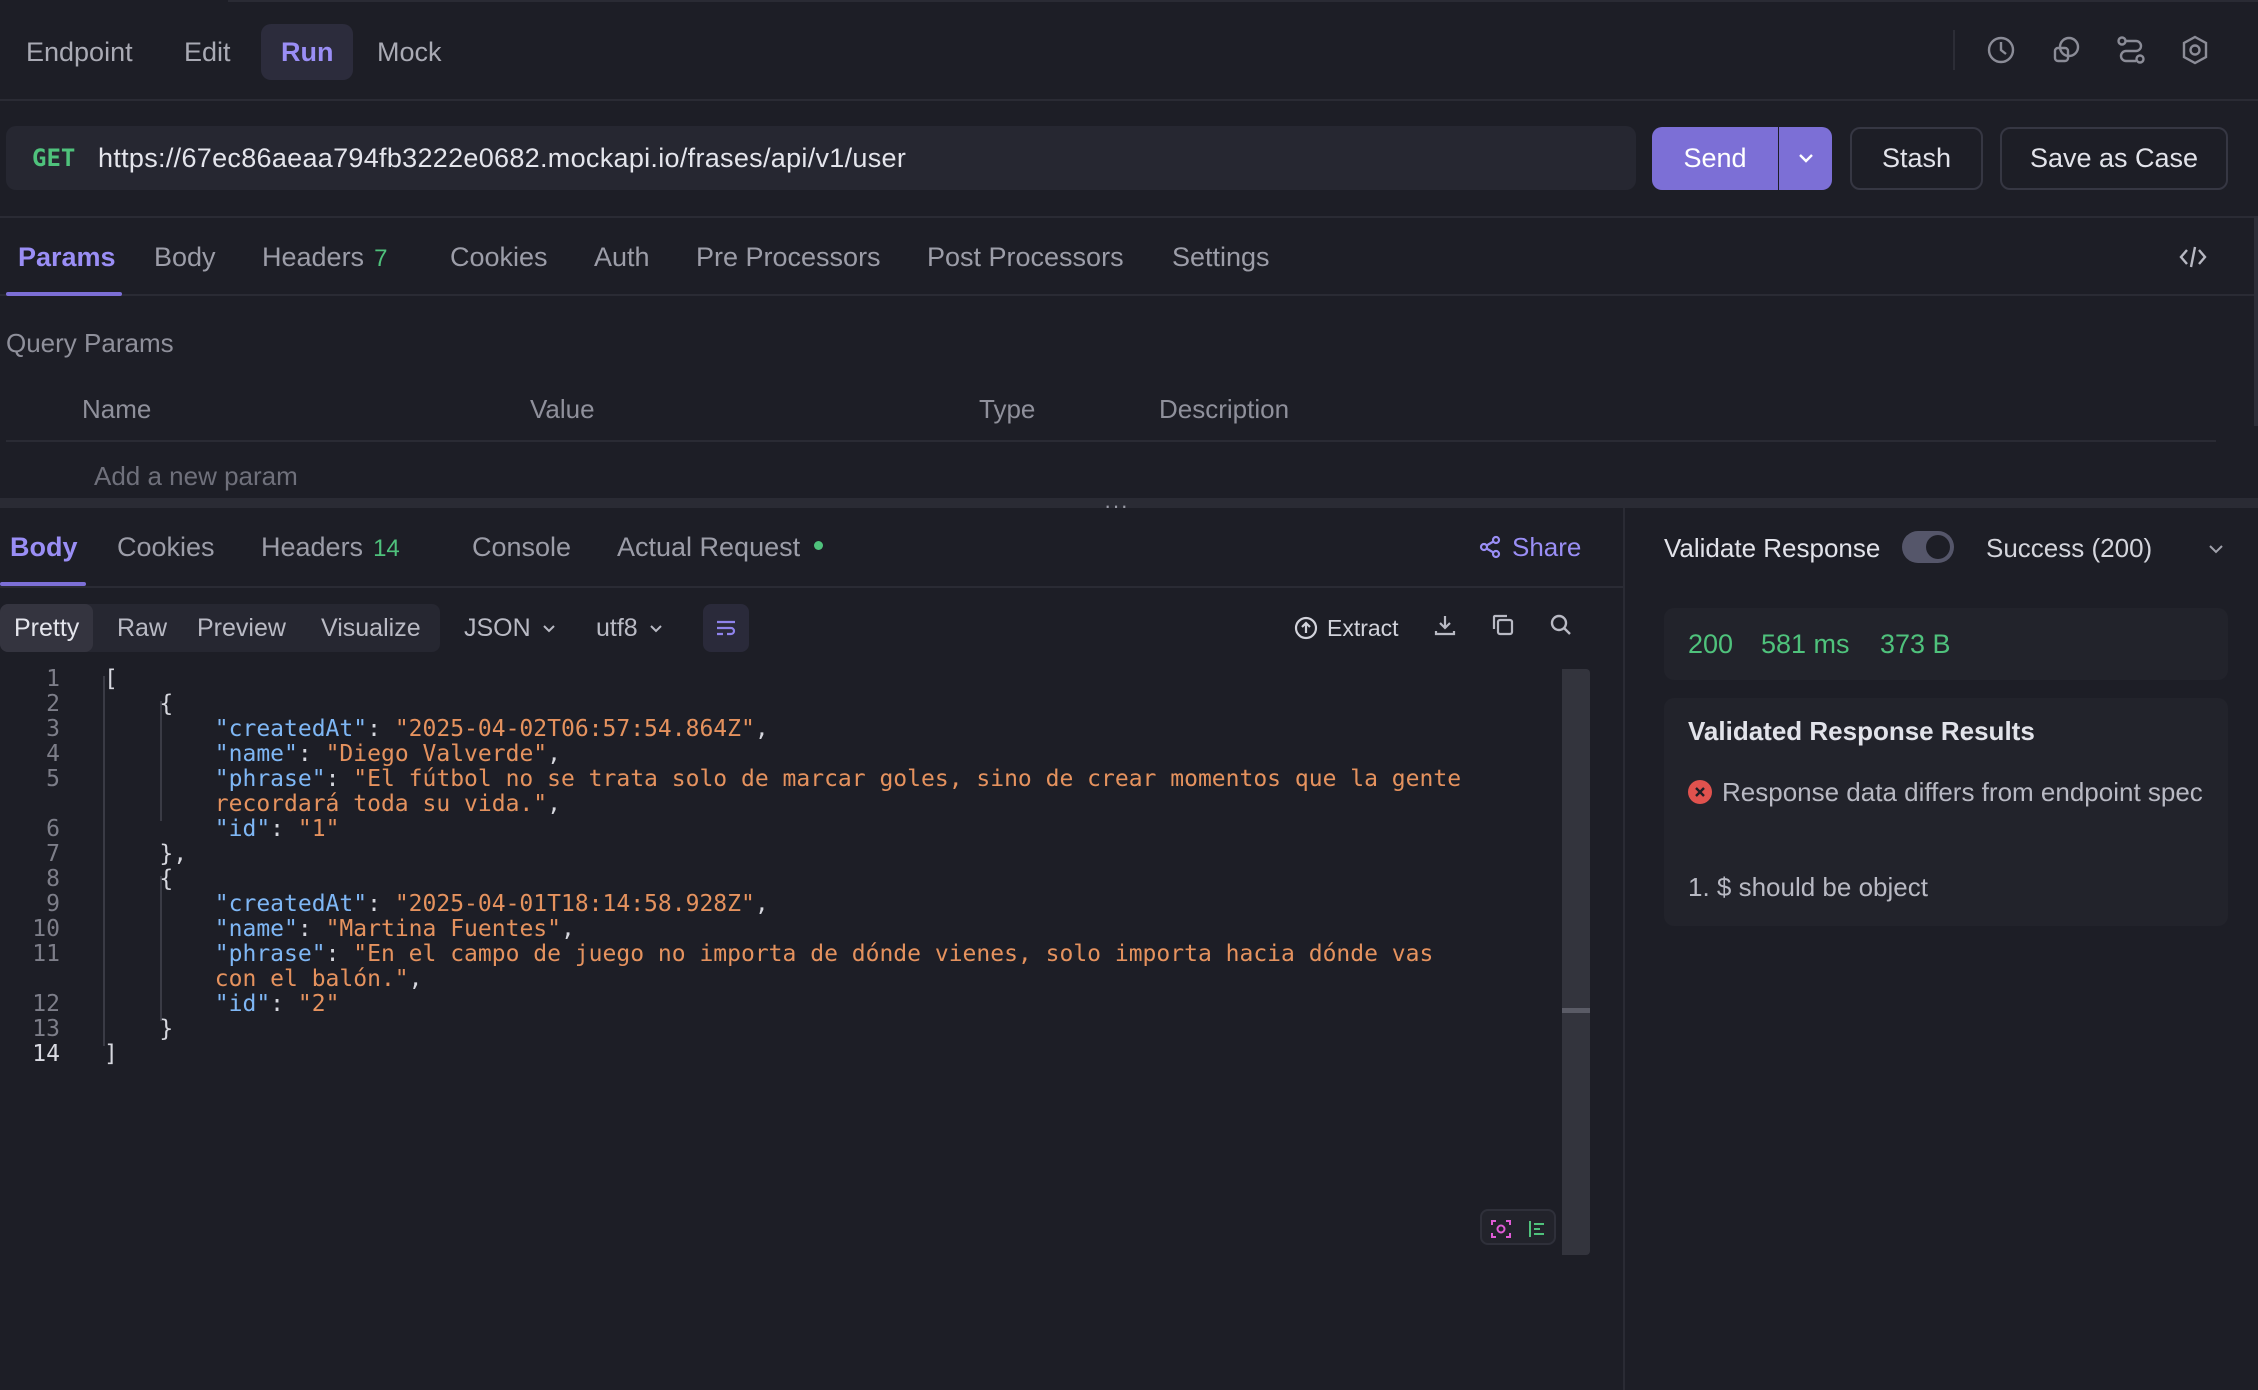  What do you see at coordinates (1129, 503) in the screenshot?
I see `panel-splitter` at bounding box center [1129, 503].